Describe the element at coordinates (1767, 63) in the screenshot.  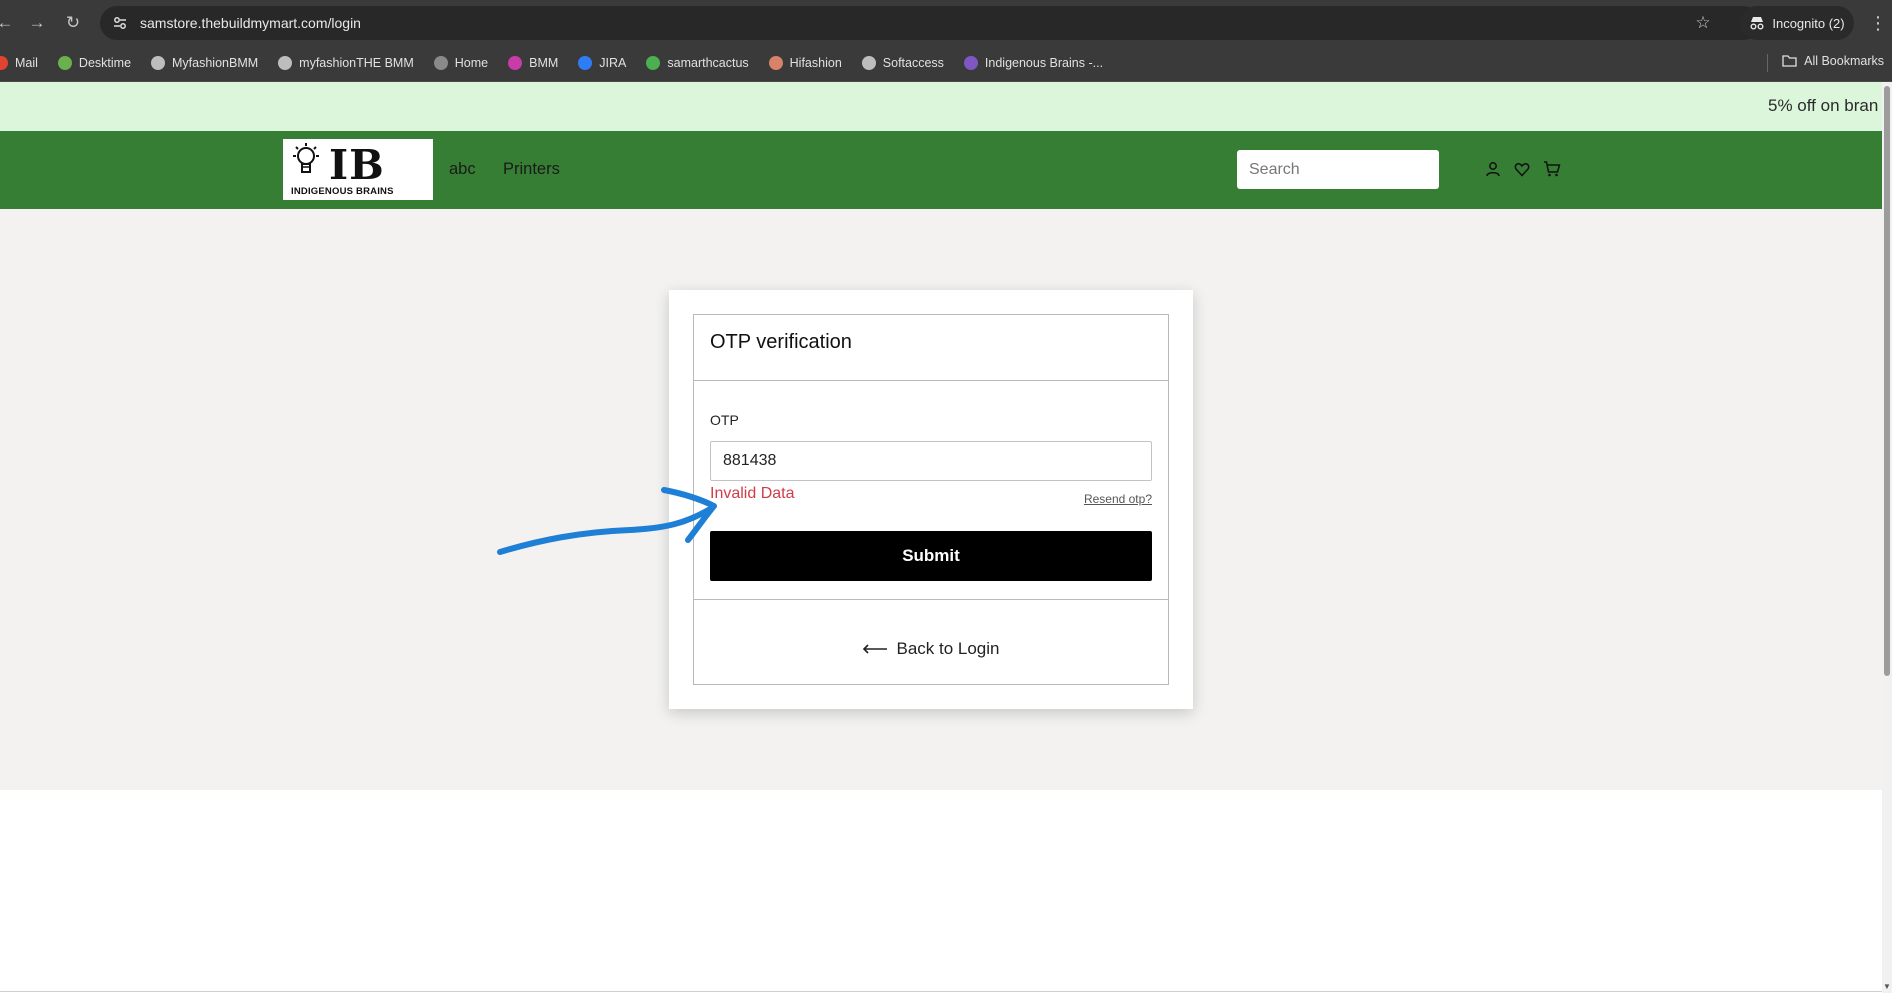
I see `bookmarks-divider` at that location.